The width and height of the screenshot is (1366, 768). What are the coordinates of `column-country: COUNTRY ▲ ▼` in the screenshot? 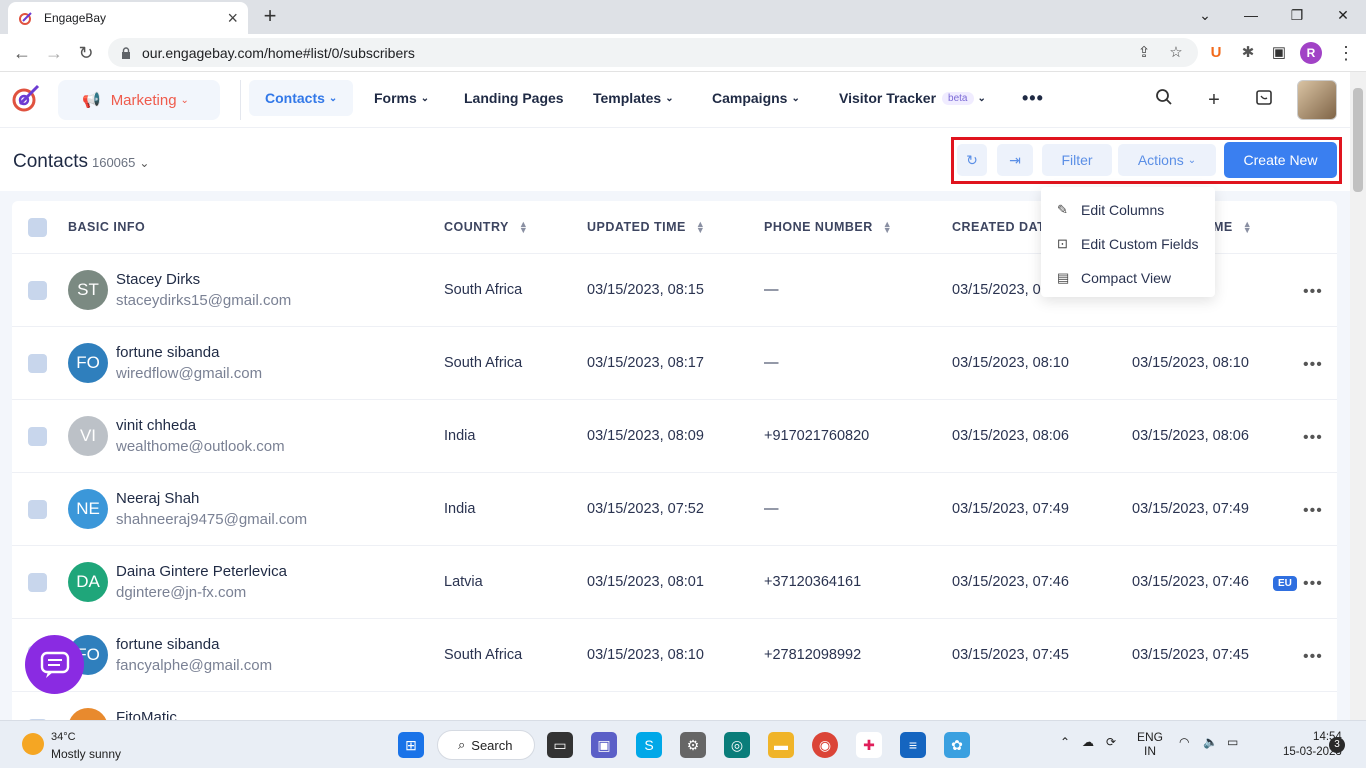 It's located at (486, 227).